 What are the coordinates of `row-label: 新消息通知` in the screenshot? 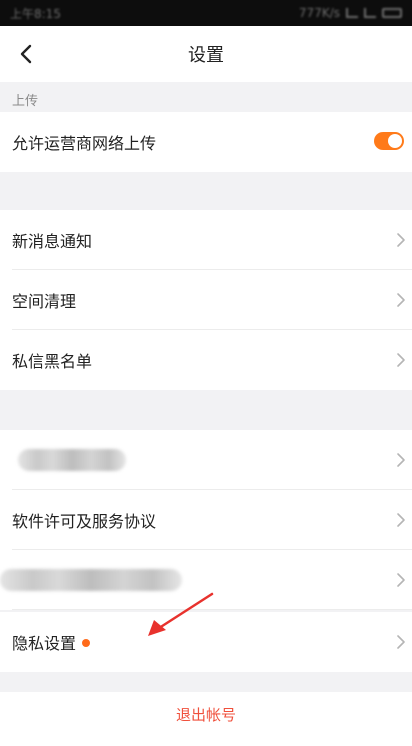 It's located at (52, 241).